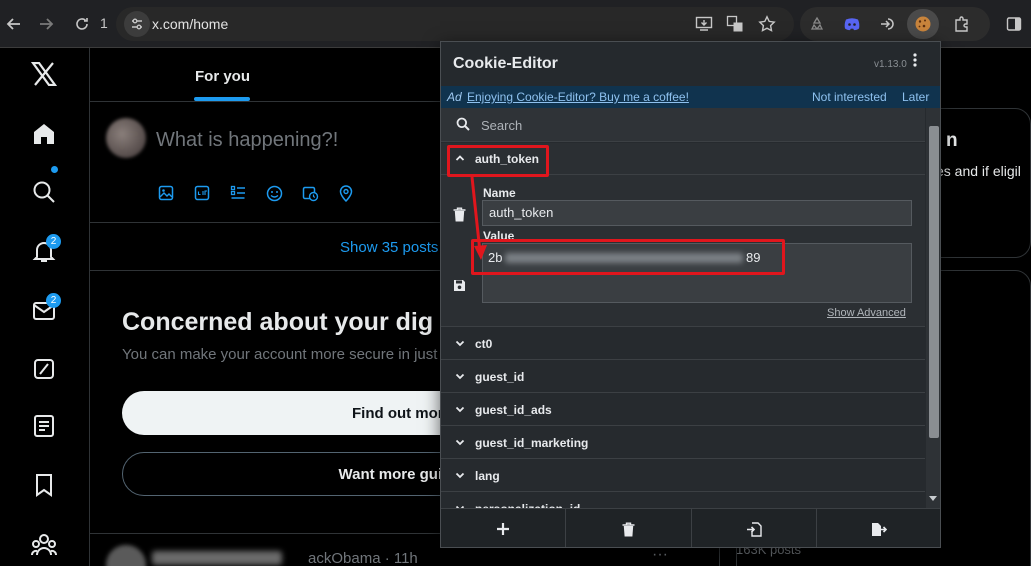 This screenshot has width=1031, height=566. I want to click on tab-count: 1, so click(104, 23).